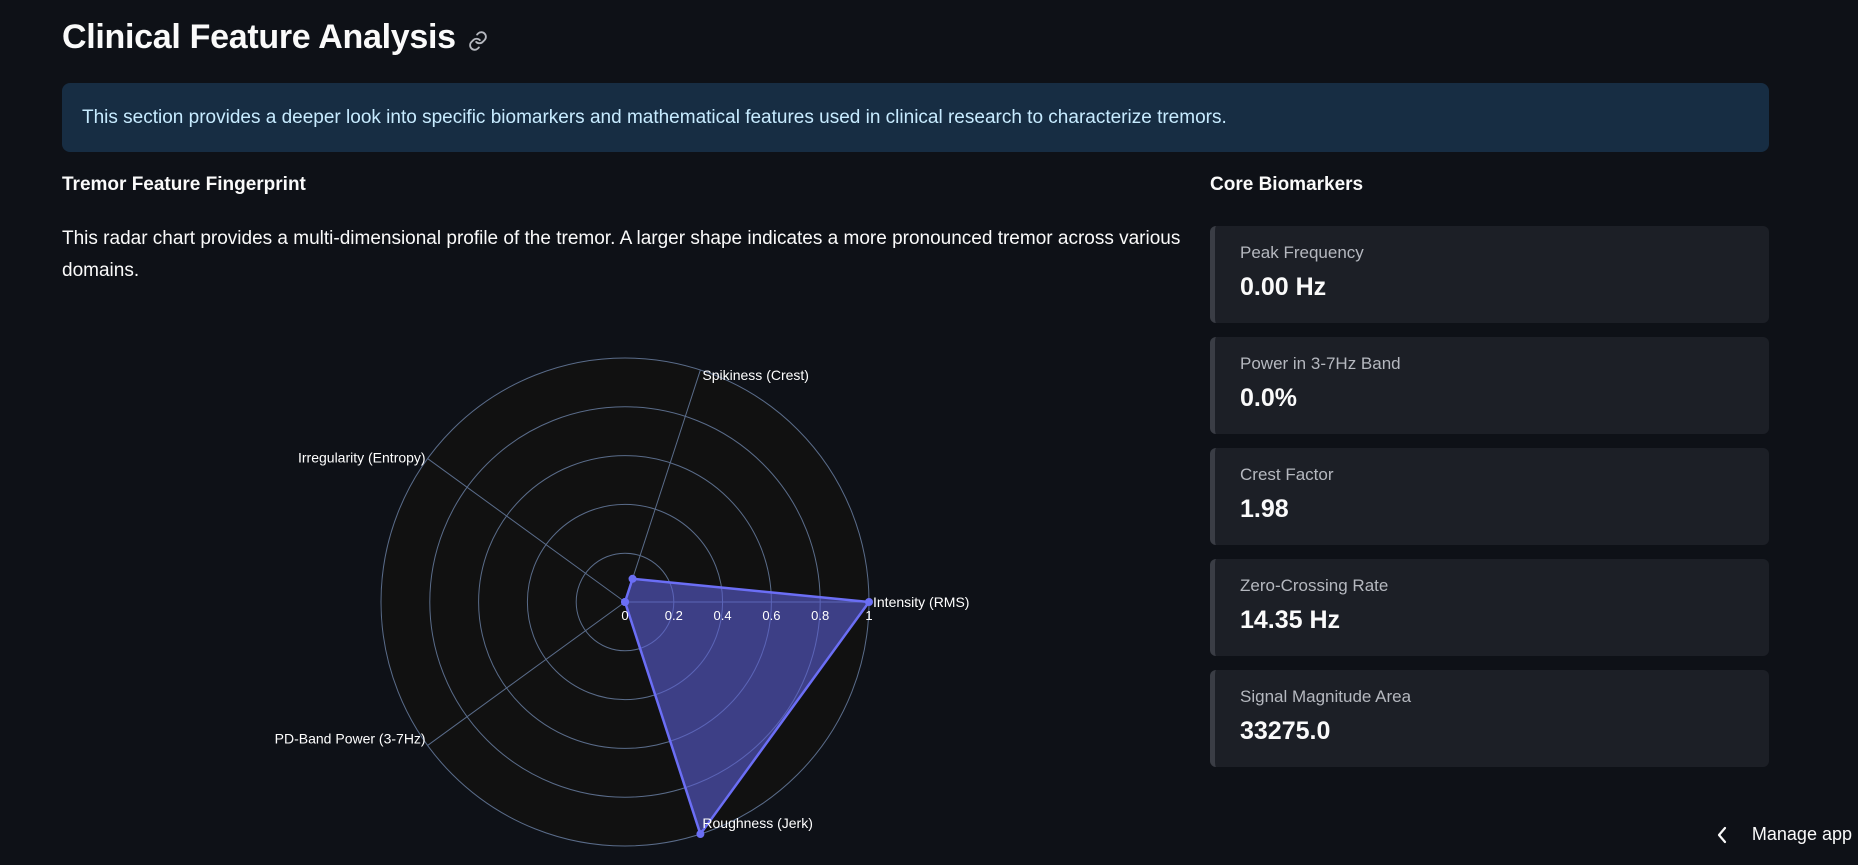 This screenshot has width=1858, height=865. What do you see at coordinates (757, 823) in the screenshot?
I see `radar-axis-label: Roughness (Jerk)` at bounding box center [757, 823].